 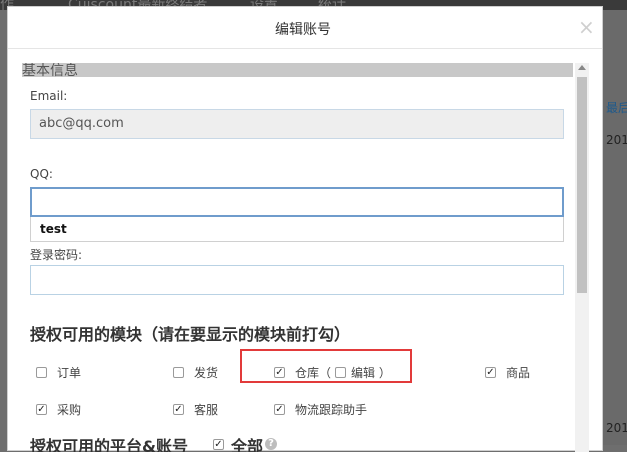 I want to click on checkbox-label-shipping: 发货, so click(x=206, y=373).